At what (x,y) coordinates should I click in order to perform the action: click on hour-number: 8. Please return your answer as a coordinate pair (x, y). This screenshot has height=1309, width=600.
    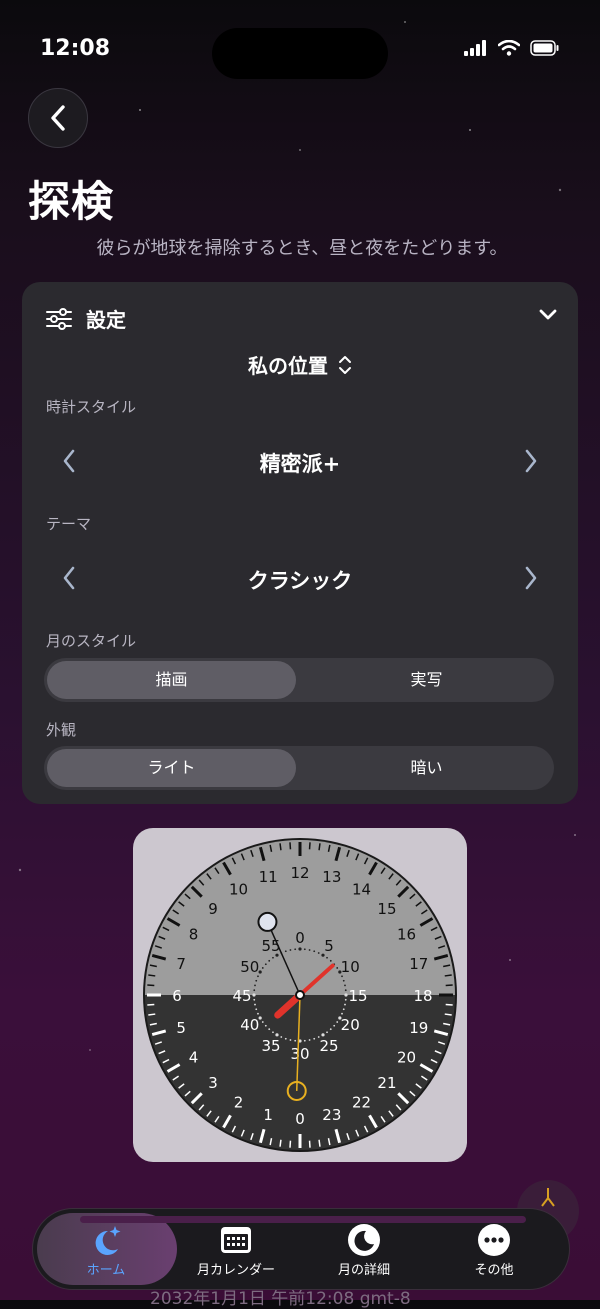
    Looking at the image, I should click on (194, 935).